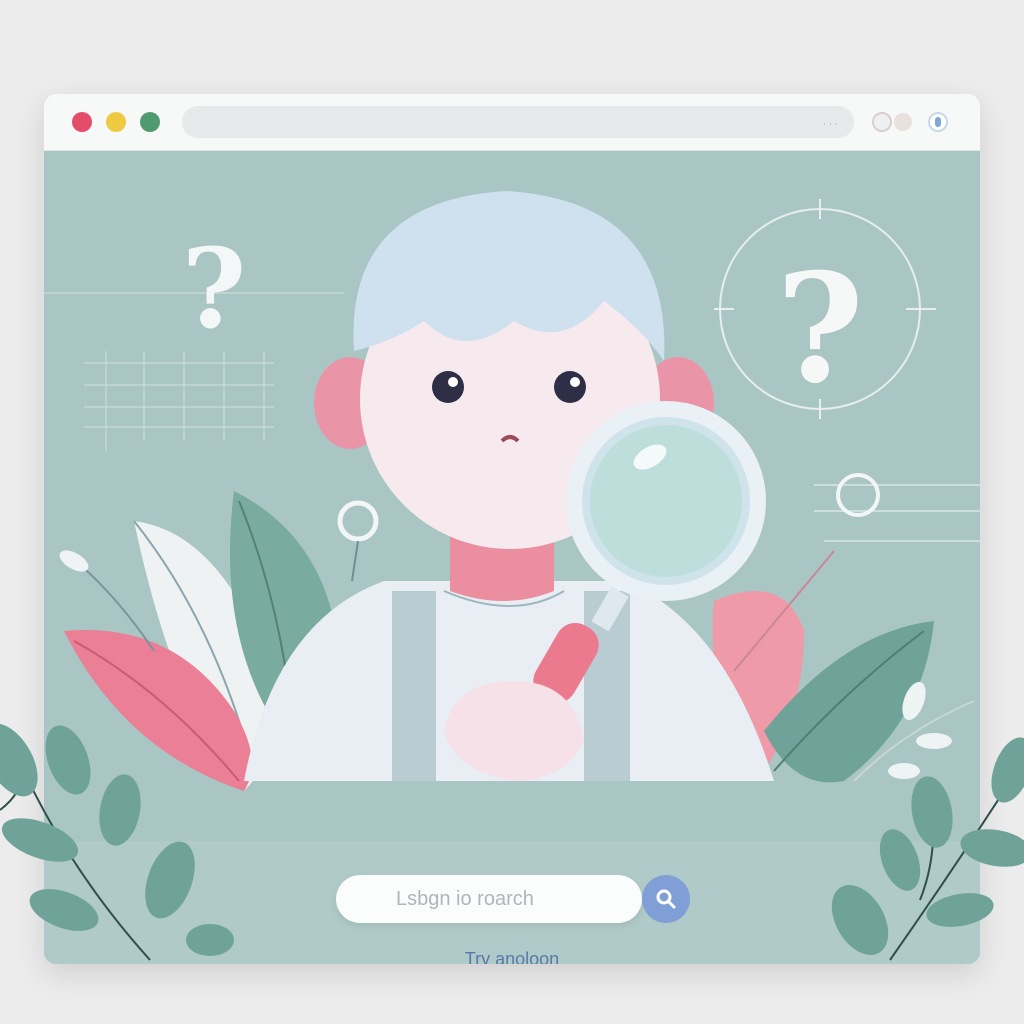 The image size is (1024, 1024). I want to click on search-icon, so click(666, 899).